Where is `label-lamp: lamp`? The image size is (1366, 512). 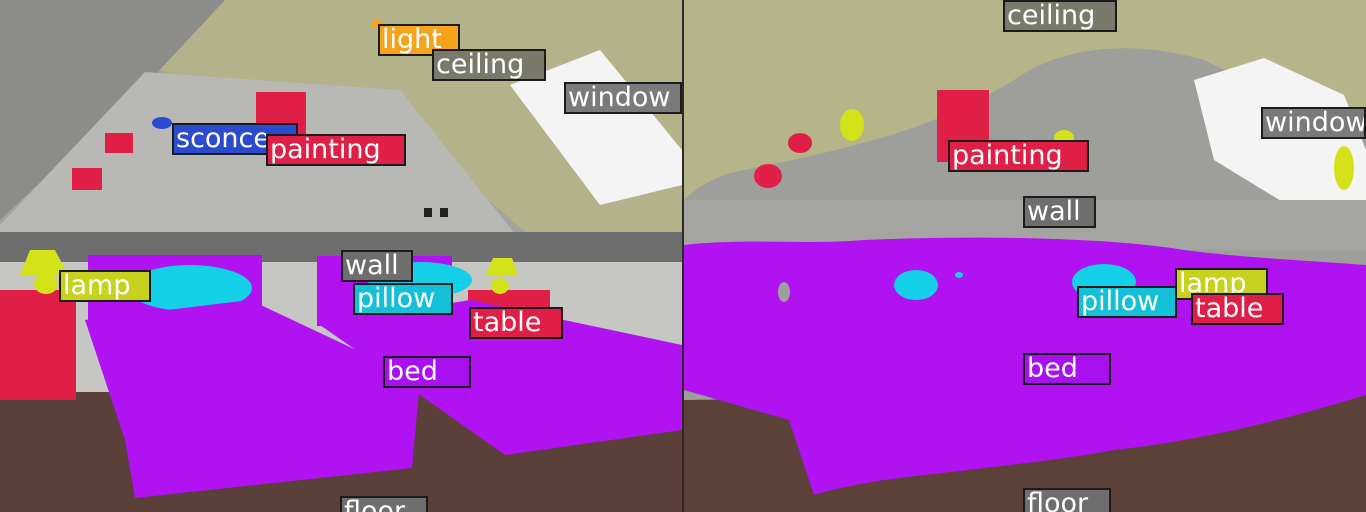 label-lamp: lamp is located at coordinates (105, 286).